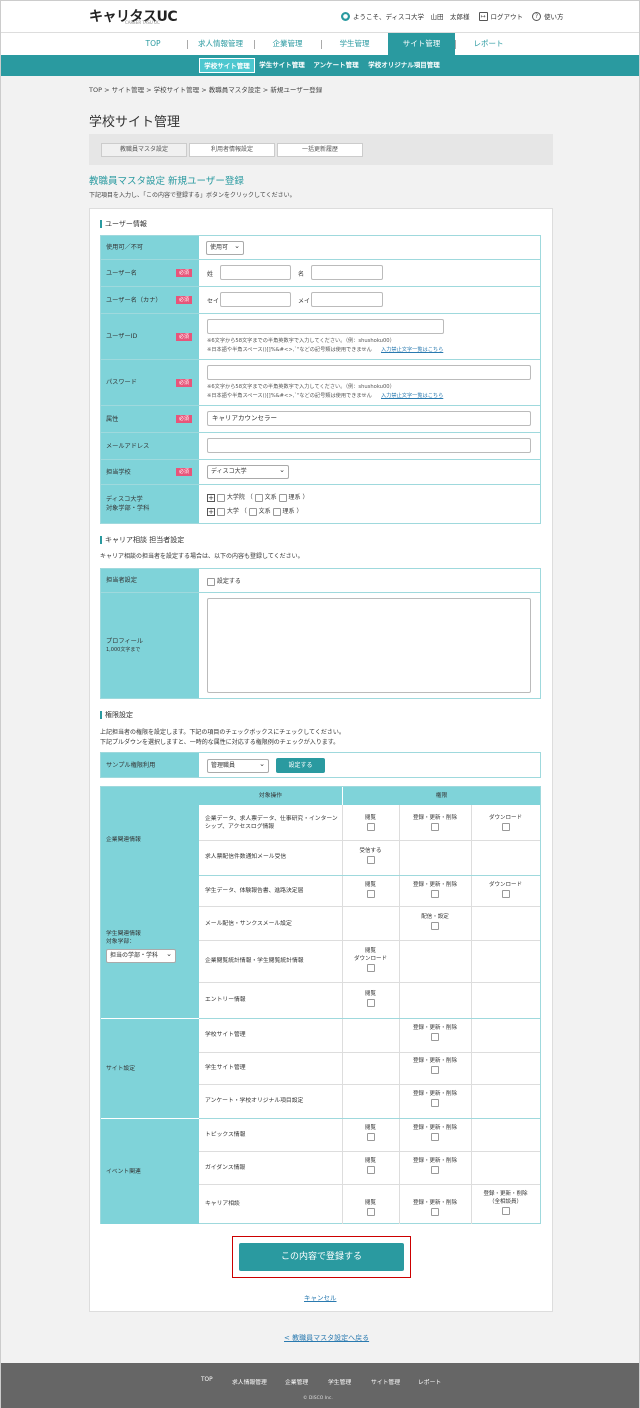  What do you see at coordinates (370, 959) in the screenshot?
I see `perm-cell: 閲覧 ダウンロード` at bounding box center [370, 959].